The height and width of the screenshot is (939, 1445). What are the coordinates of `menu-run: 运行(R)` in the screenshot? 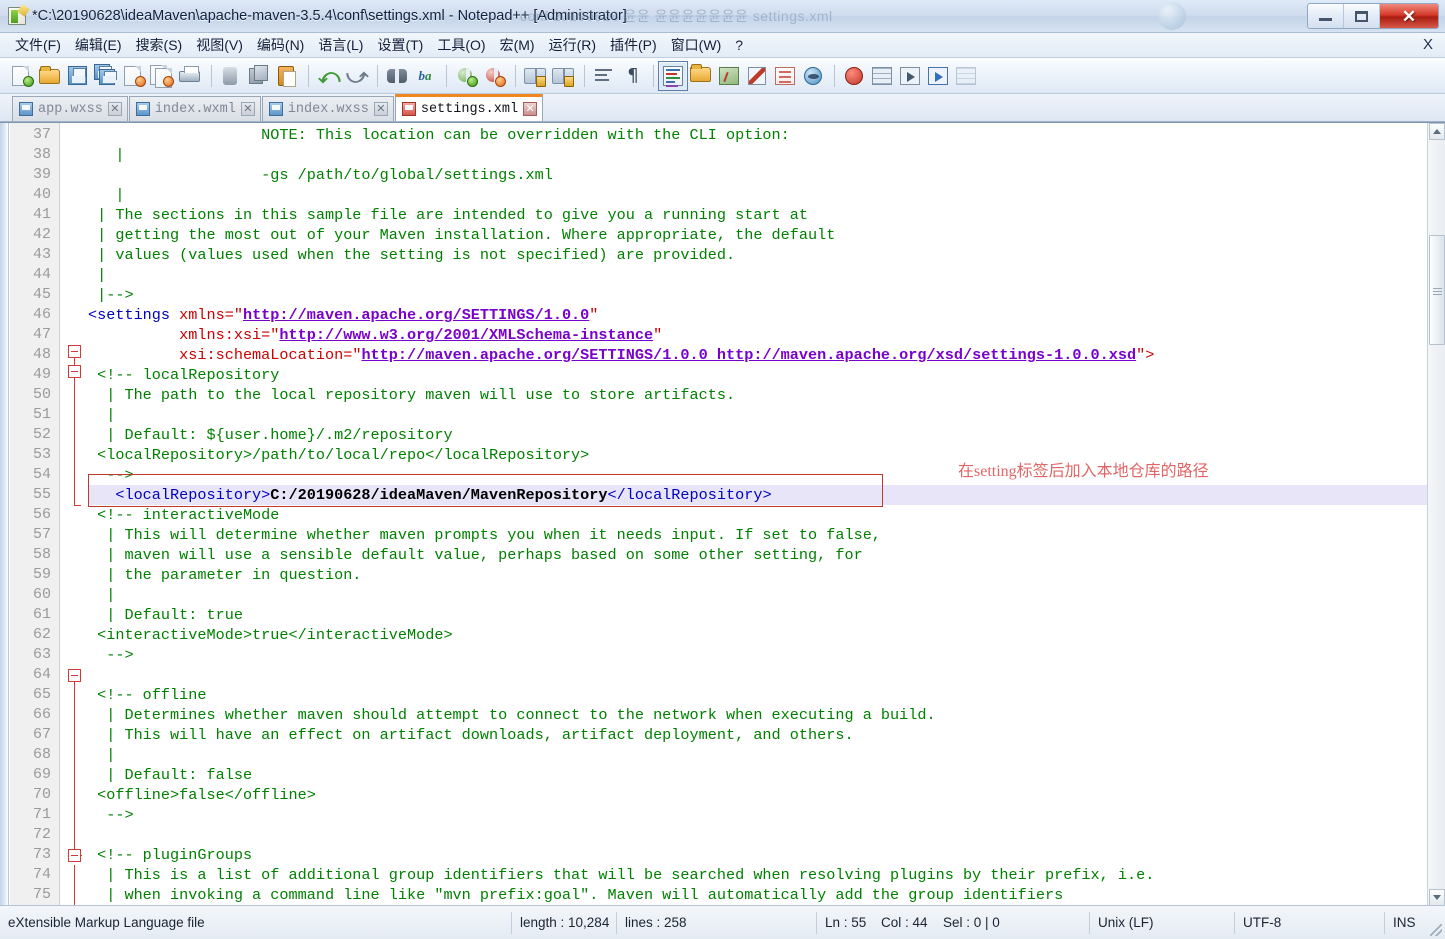 It's located at (572, 45).